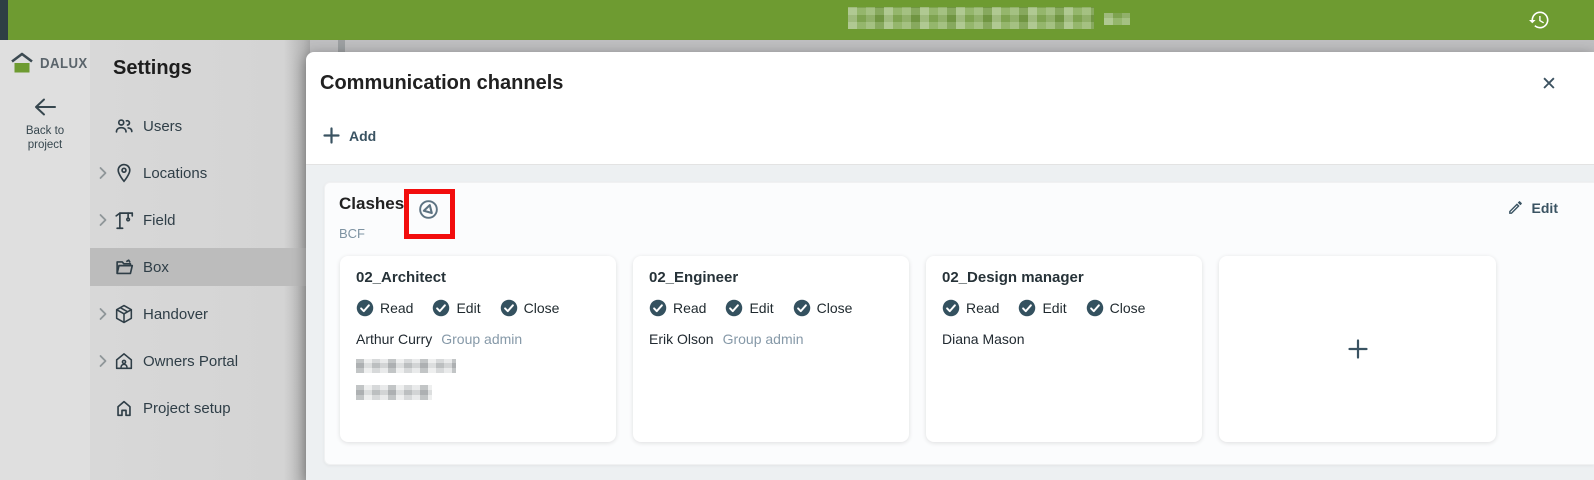 This screenshot has width=1594, height=480. What do you see at coordinates (681, 339) in the screenshot?
I see `member-name: Erik Olson` at bounding box center [681, 339].